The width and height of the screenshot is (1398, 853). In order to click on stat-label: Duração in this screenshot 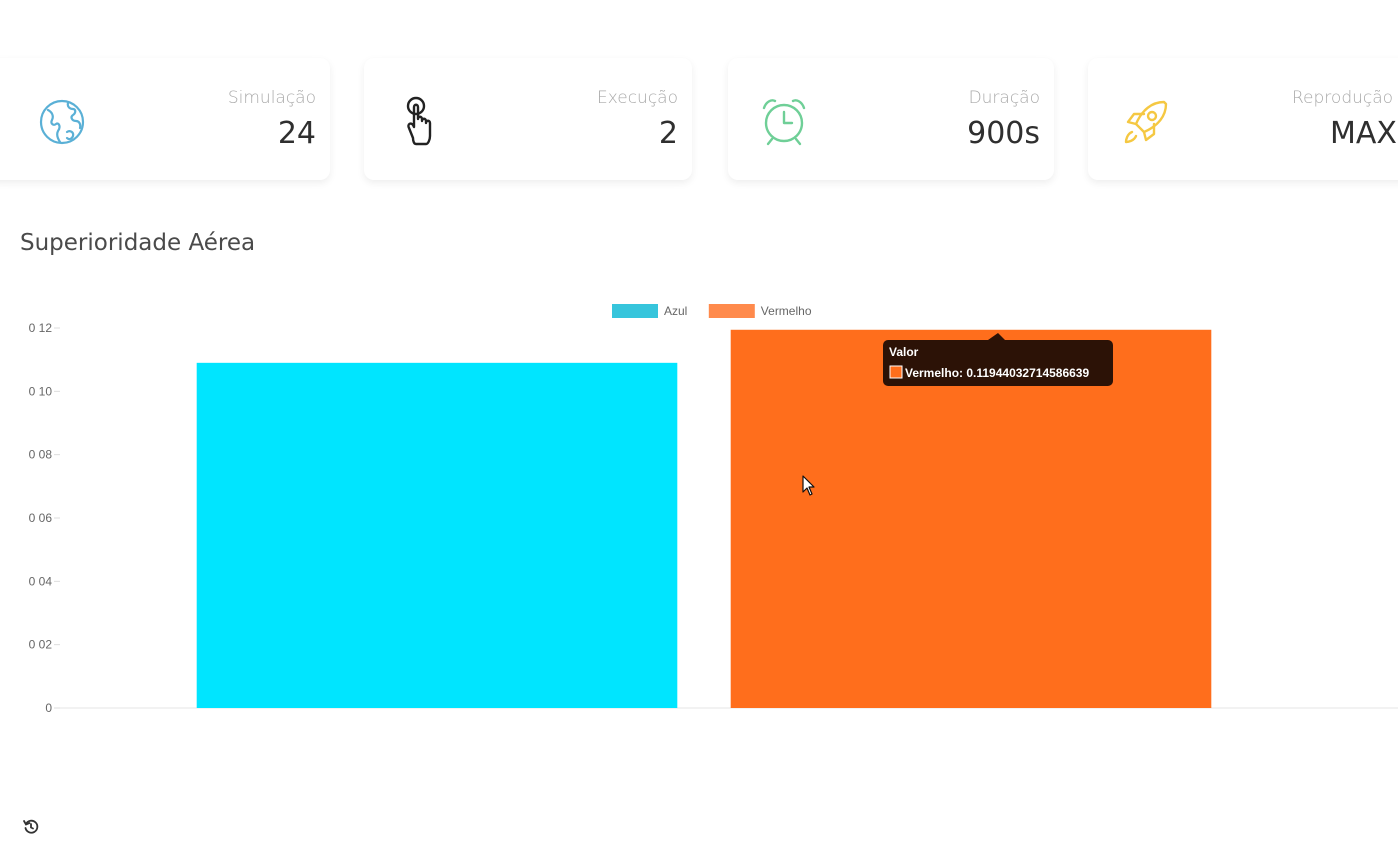, I will do `click(1004, 98)`.